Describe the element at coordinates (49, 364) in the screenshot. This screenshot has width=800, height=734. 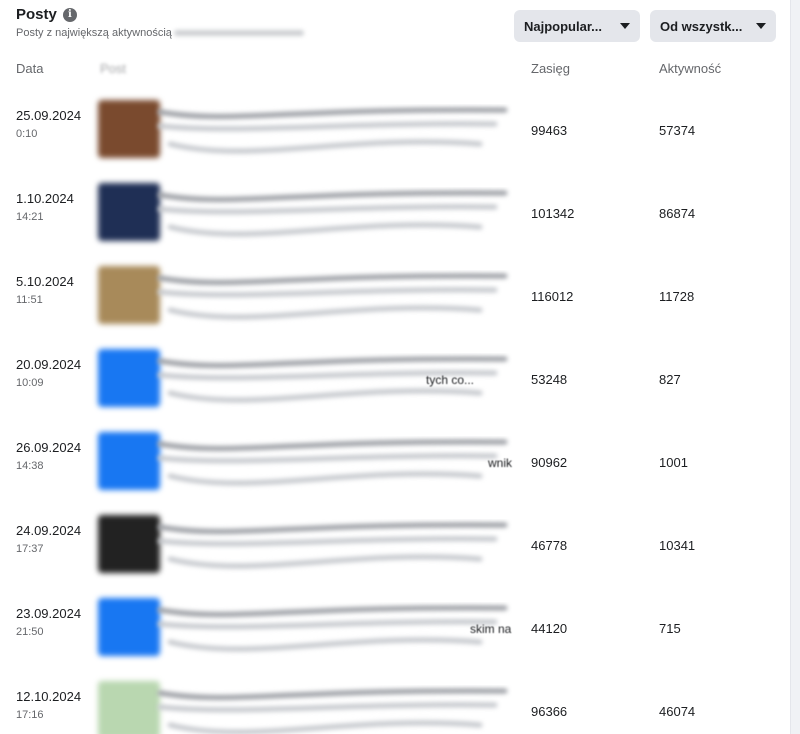
I see `post-date: 20.09.2024` at that location.